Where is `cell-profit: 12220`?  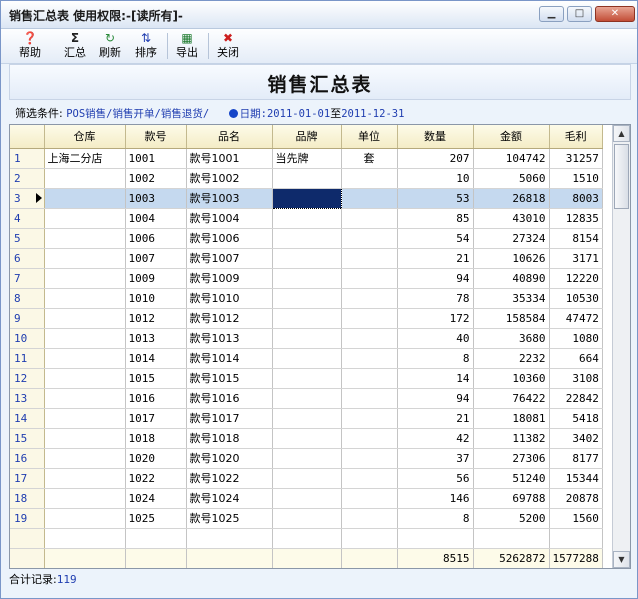 cell-profit: 12220 is located at coordinates (576, 278).